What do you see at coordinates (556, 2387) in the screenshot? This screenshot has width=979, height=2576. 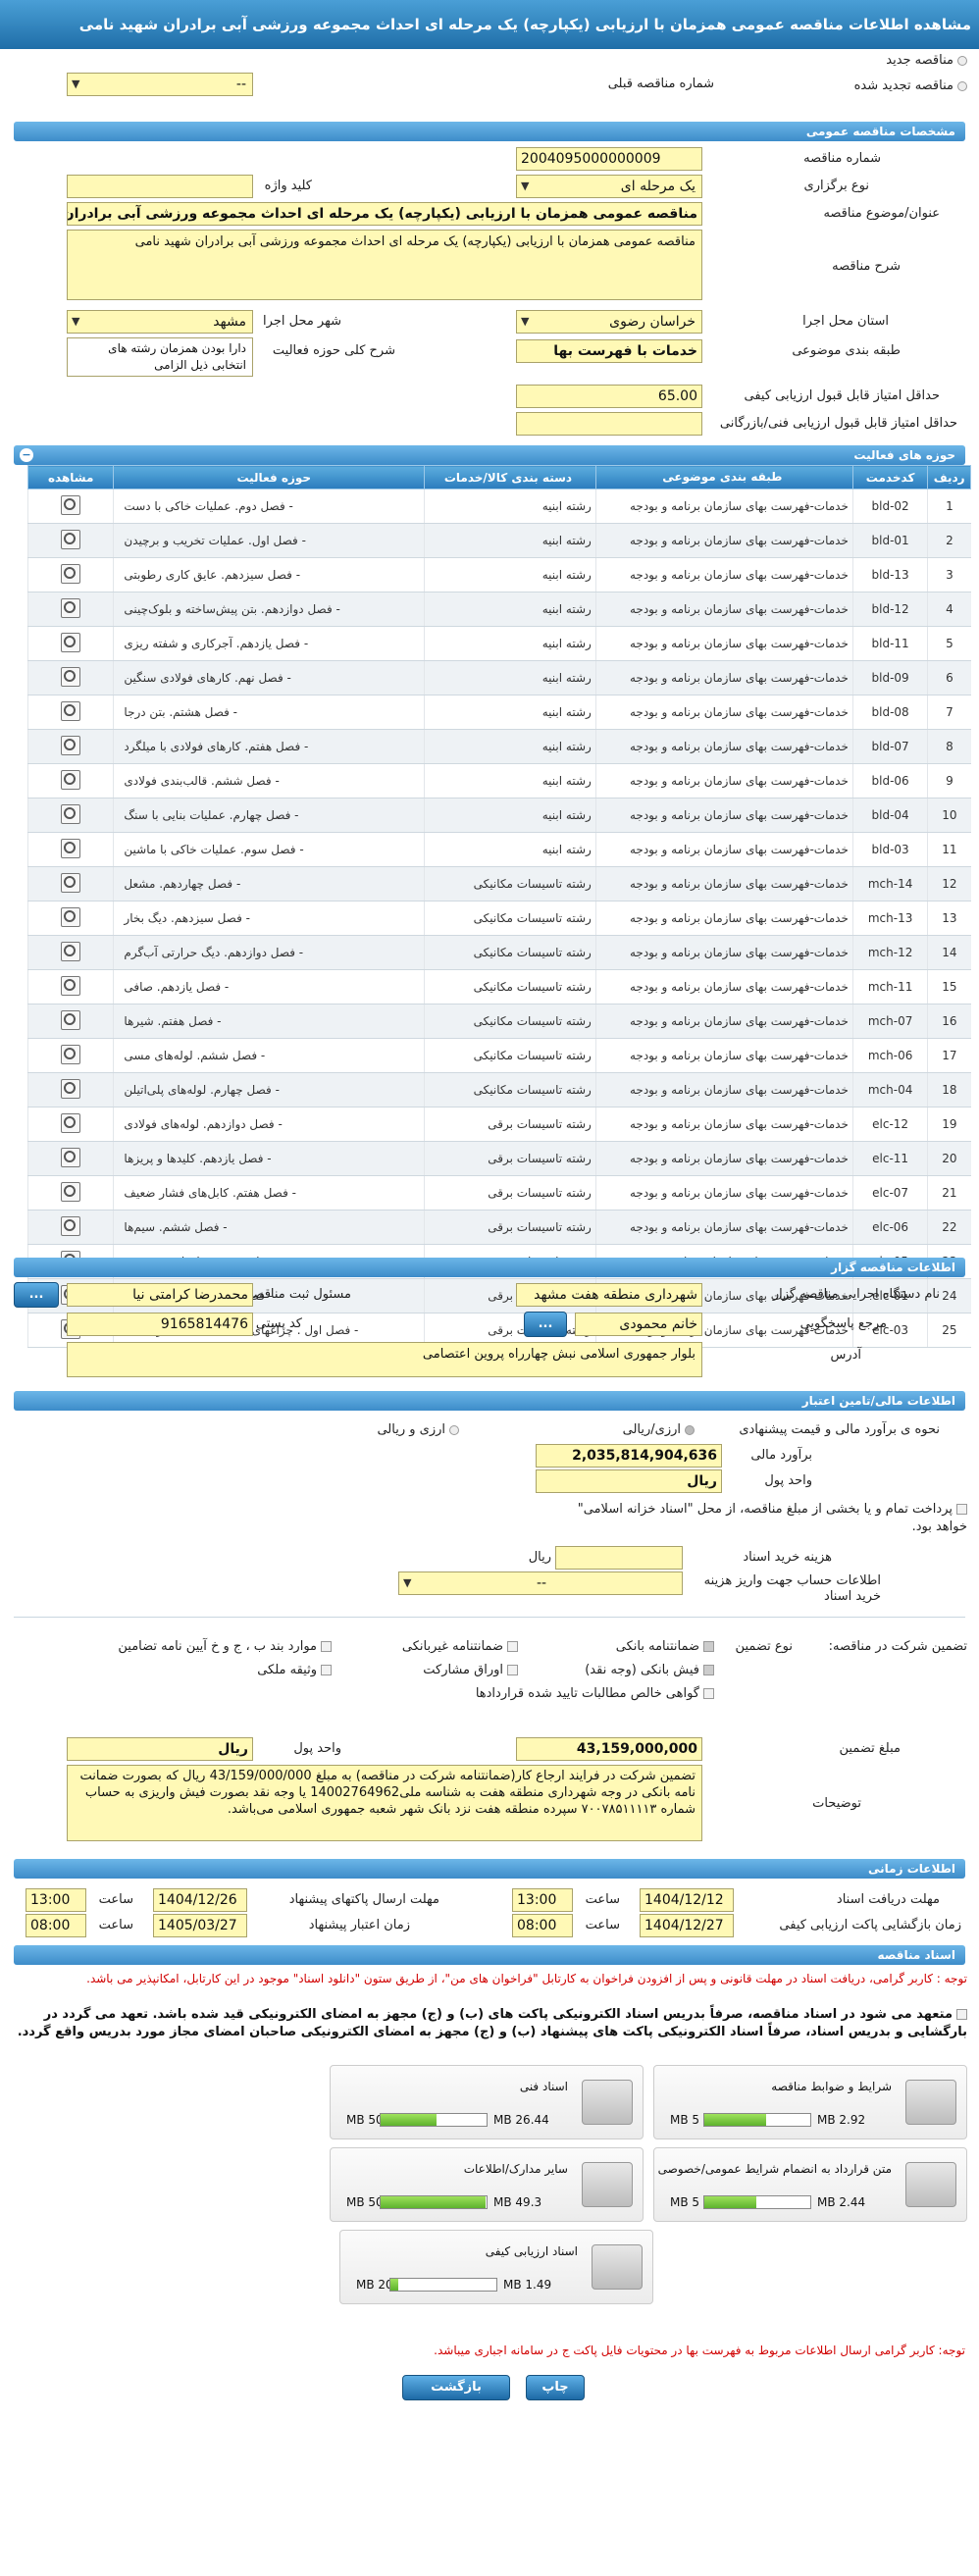 I see `print-button: چاپ` at bounding box center [556, 2387].